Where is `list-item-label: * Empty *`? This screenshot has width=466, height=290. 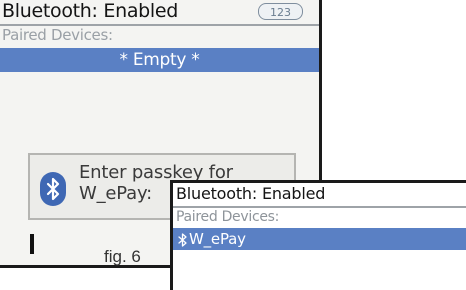
list-item-label: * Empty * is located at coordinates (159, 60).